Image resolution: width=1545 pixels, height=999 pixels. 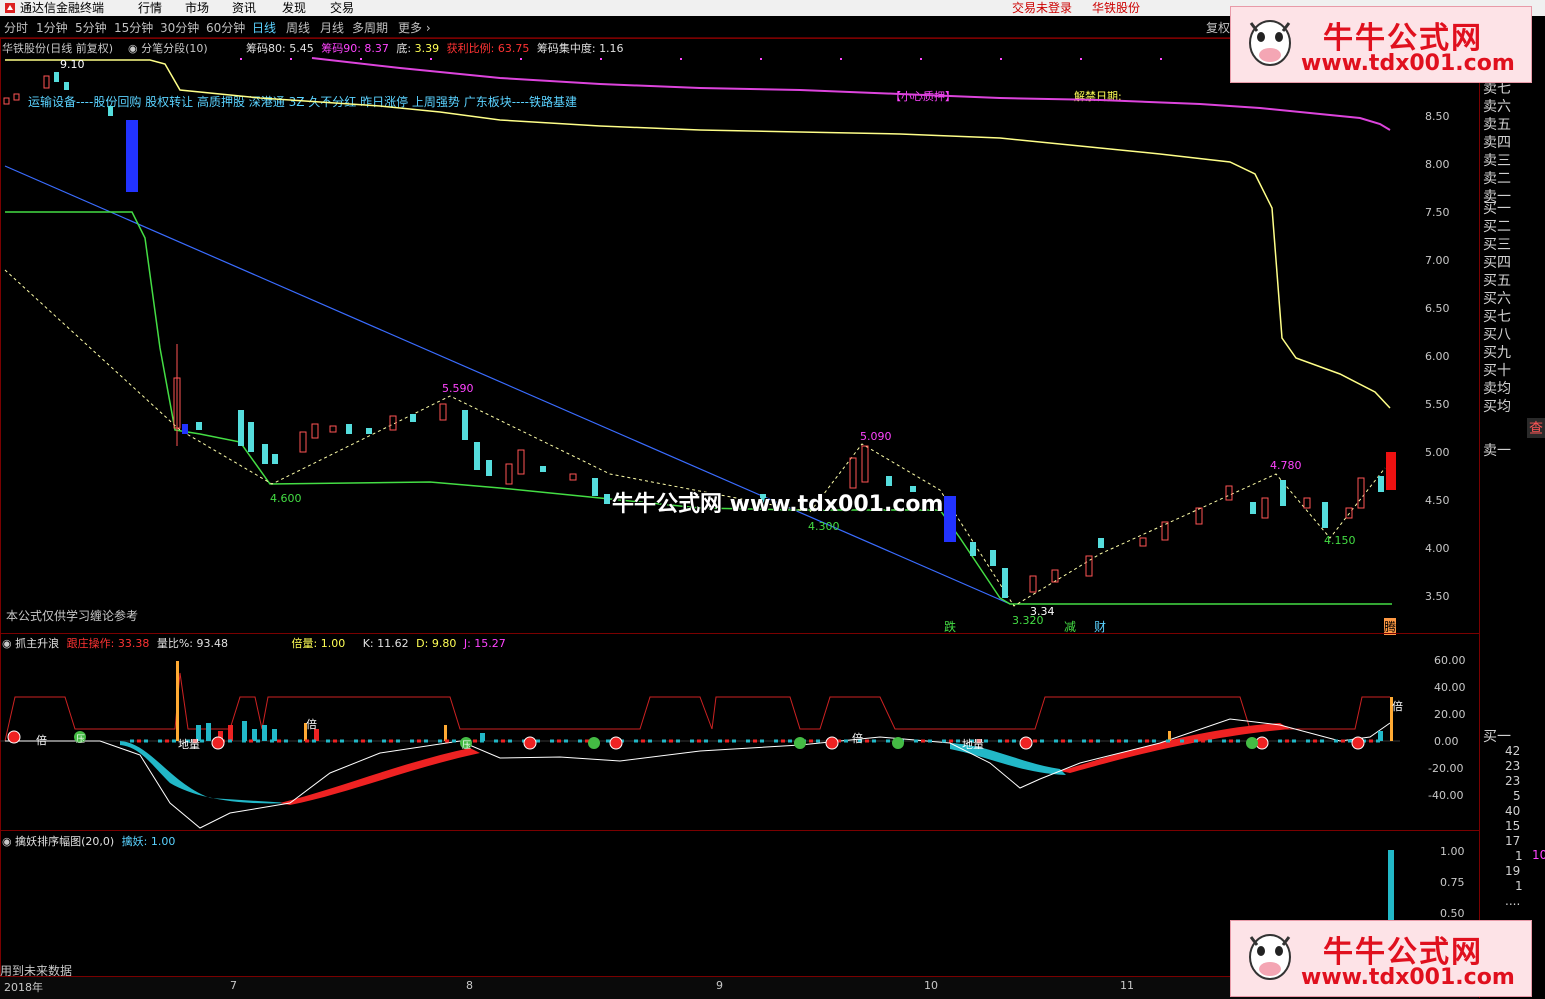 What do you see at coordinates (88, 841) in the screenshot?
I see `sub2-info-bar: ◉ 擒妖排序幅图(20,0) 擒妖: 1.00` at bounding box center [88, 841].